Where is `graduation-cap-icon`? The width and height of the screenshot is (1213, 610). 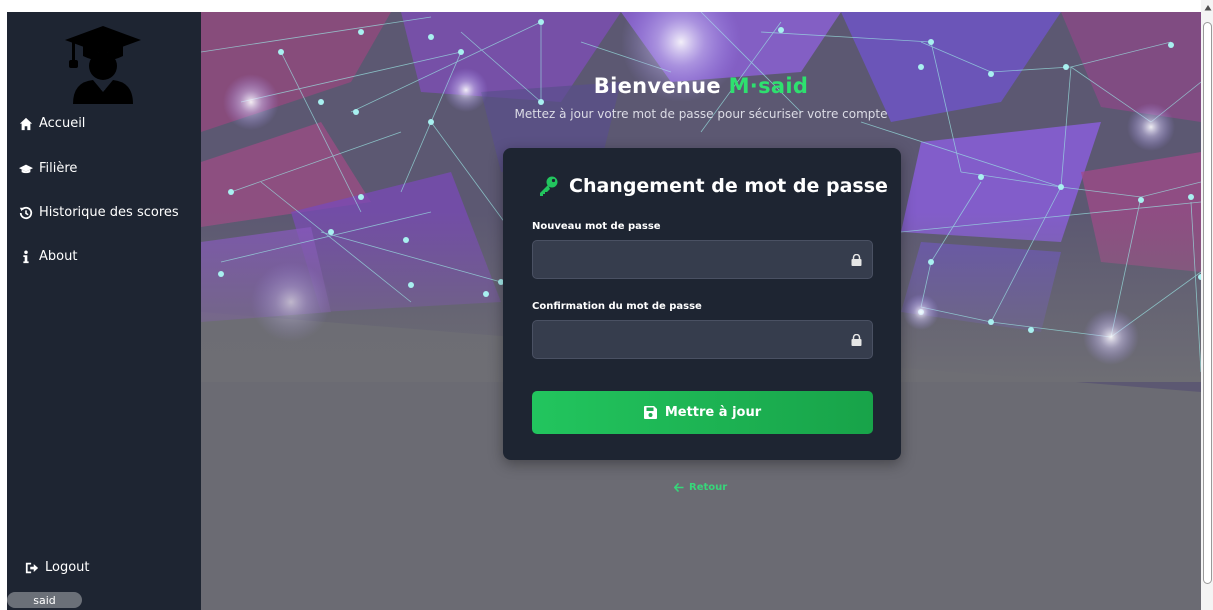 graduation-cap-icon is located at coordinates (26, 168).